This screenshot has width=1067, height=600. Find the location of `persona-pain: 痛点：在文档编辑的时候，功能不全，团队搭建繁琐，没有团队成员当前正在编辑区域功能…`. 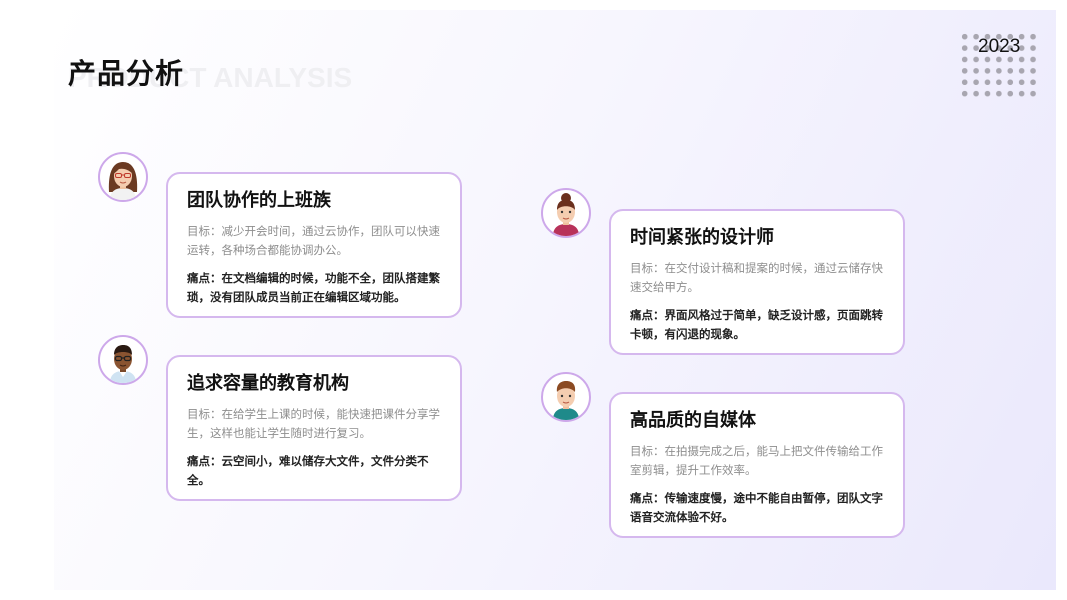

persona-pain: 痛点：在文档编辑的时候，功能不全，团队搭建繁琐，没有团队成员当前正在编辑区域功能… is located at coordinates (313, 287).